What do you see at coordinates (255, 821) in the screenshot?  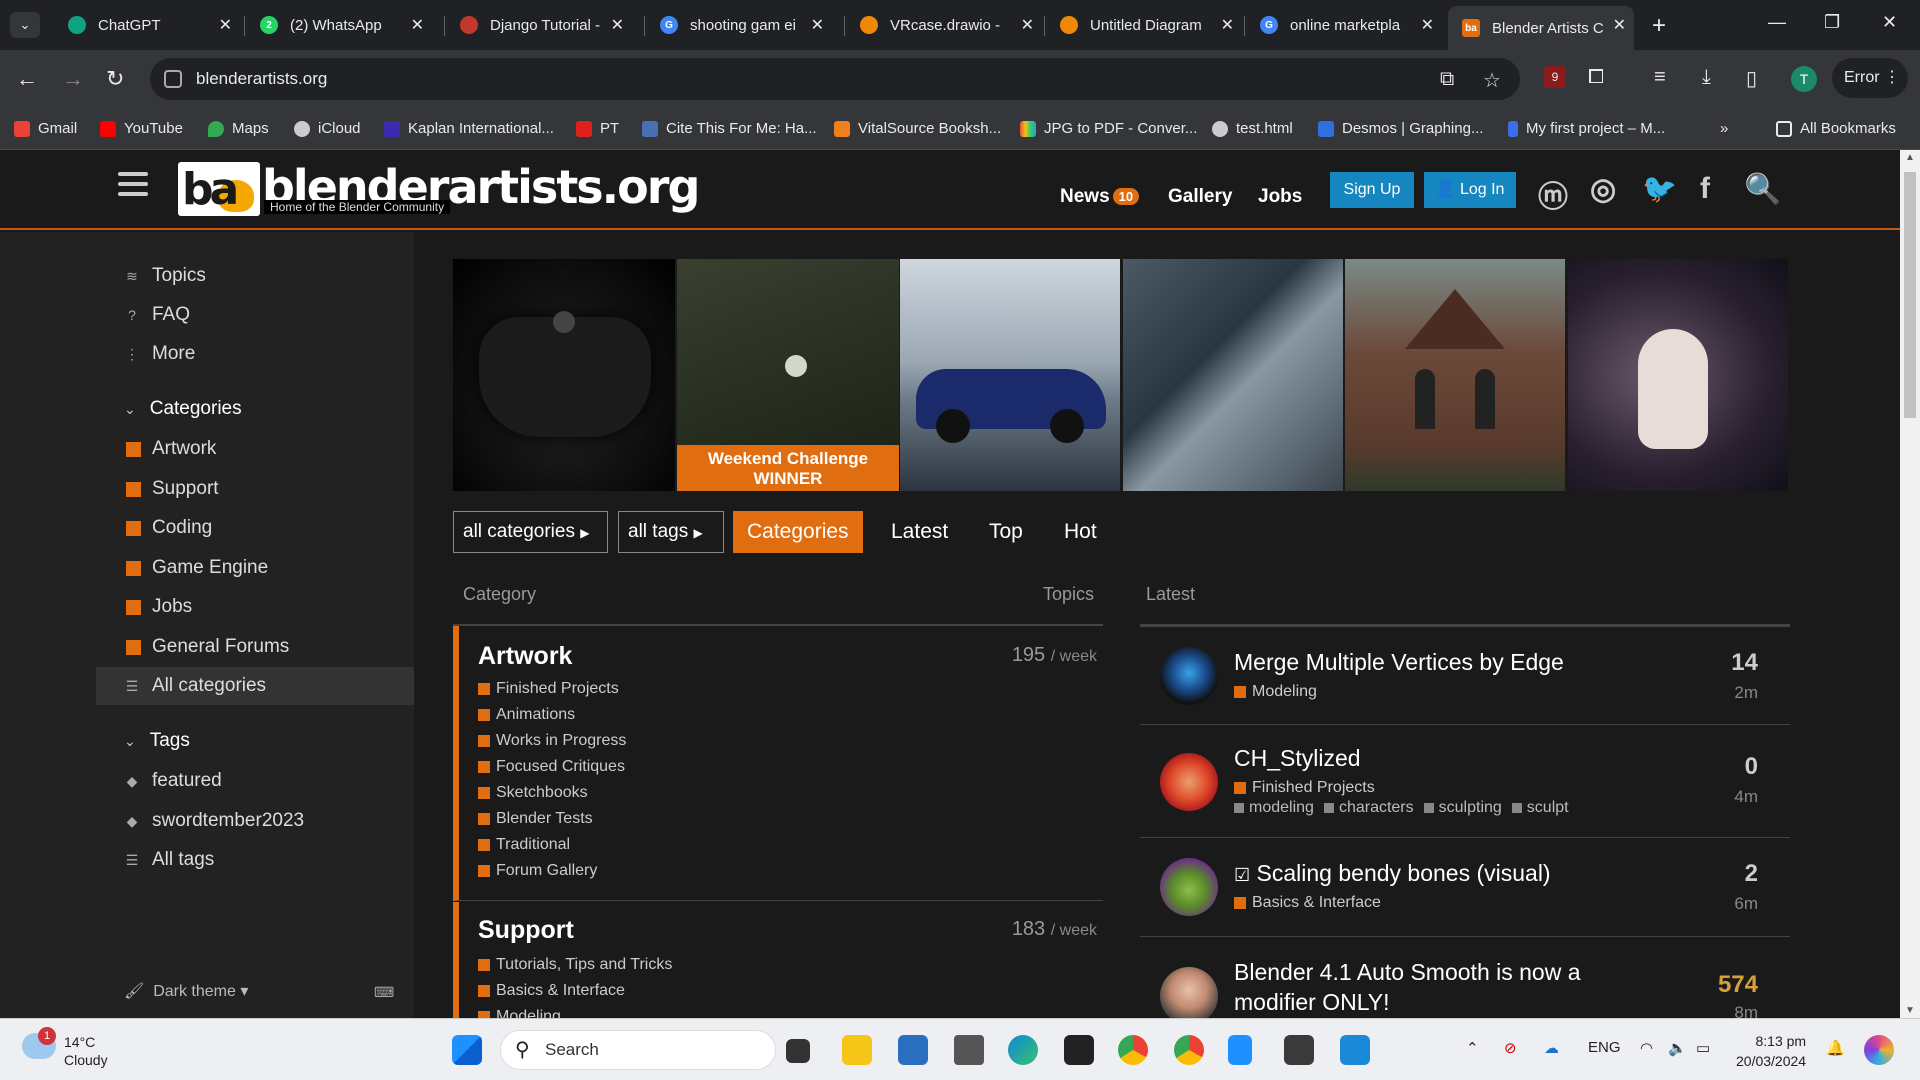 I see `sidebar-tag-swordtember2023: ◆ swordtember2023` at bounding box center [255, 821].